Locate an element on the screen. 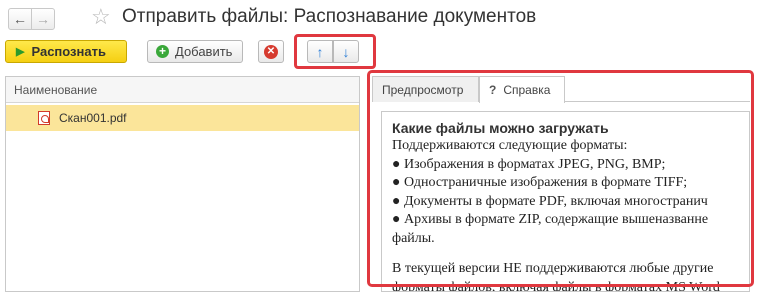  add-button: + Добавить is located at coordinates (195, 51).